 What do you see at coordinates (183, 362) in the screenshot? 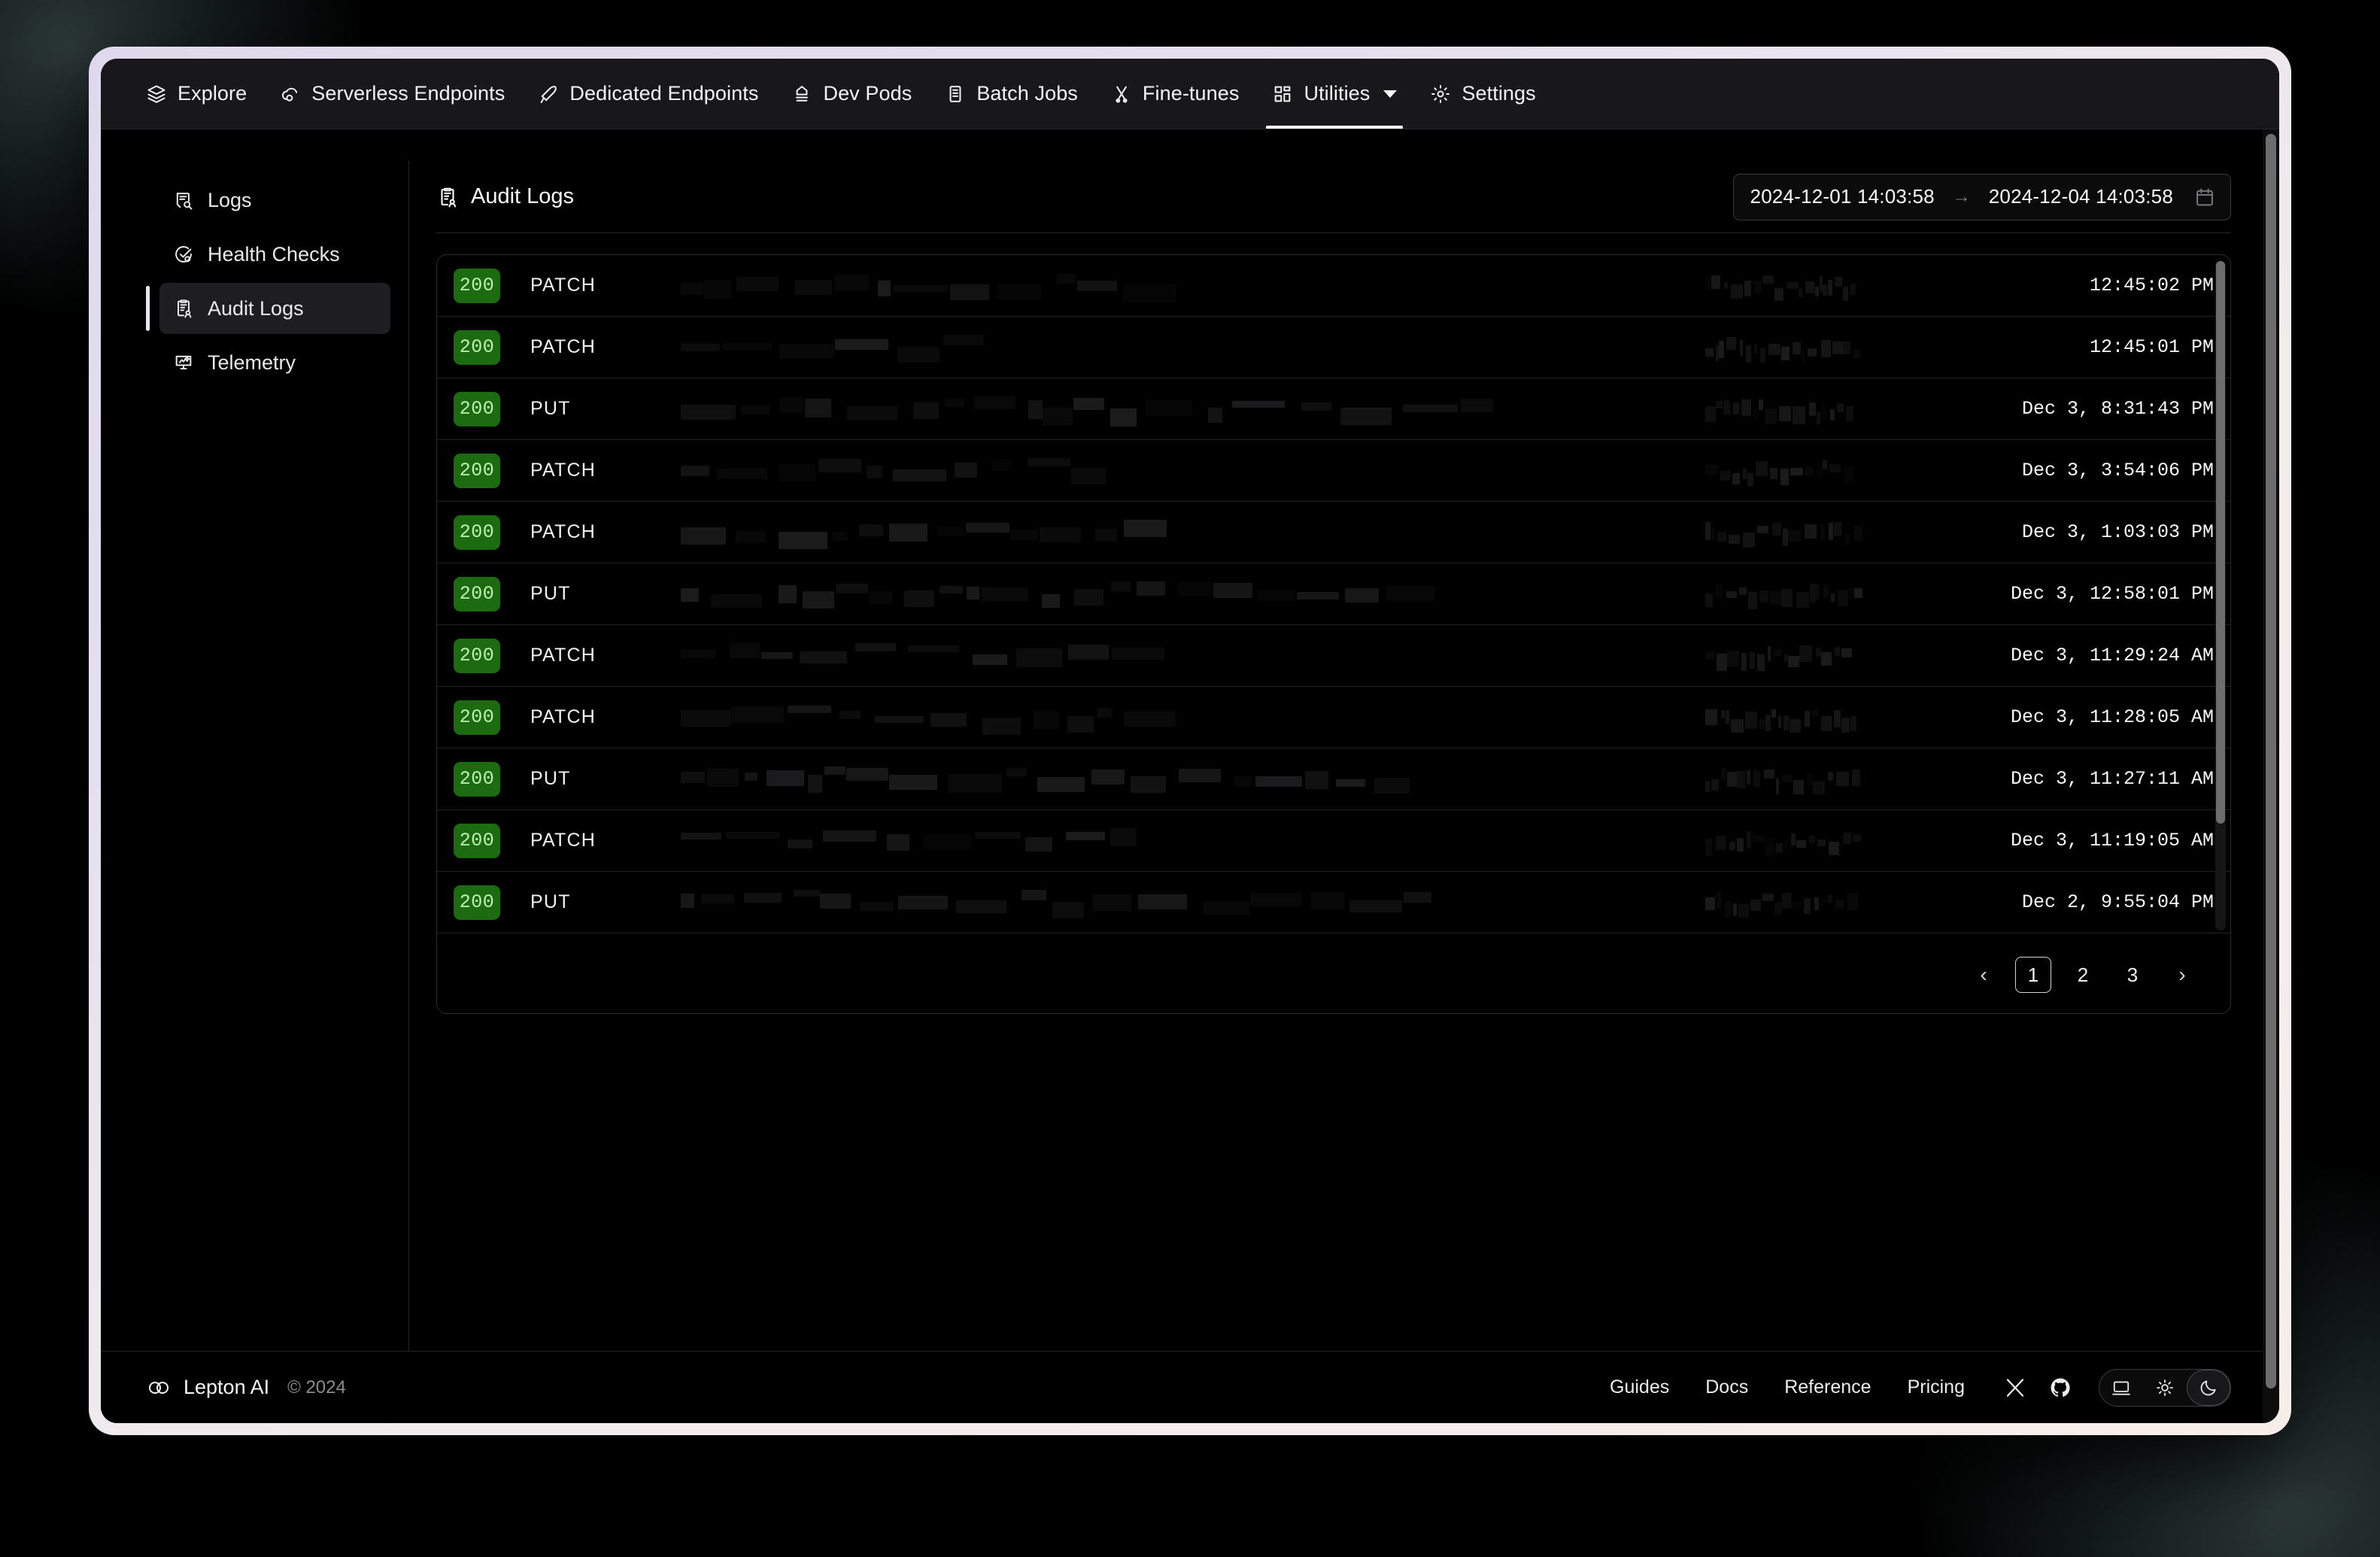
I see `monitor-chart-icon` at bounding box center [183, 362].